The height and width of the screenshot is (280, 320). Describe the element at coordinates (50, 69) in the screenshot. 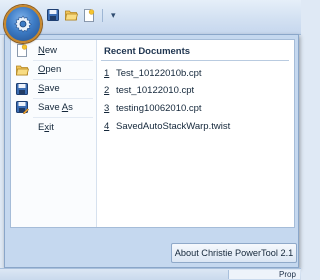

I see `menu-item-label: Open` at that location.